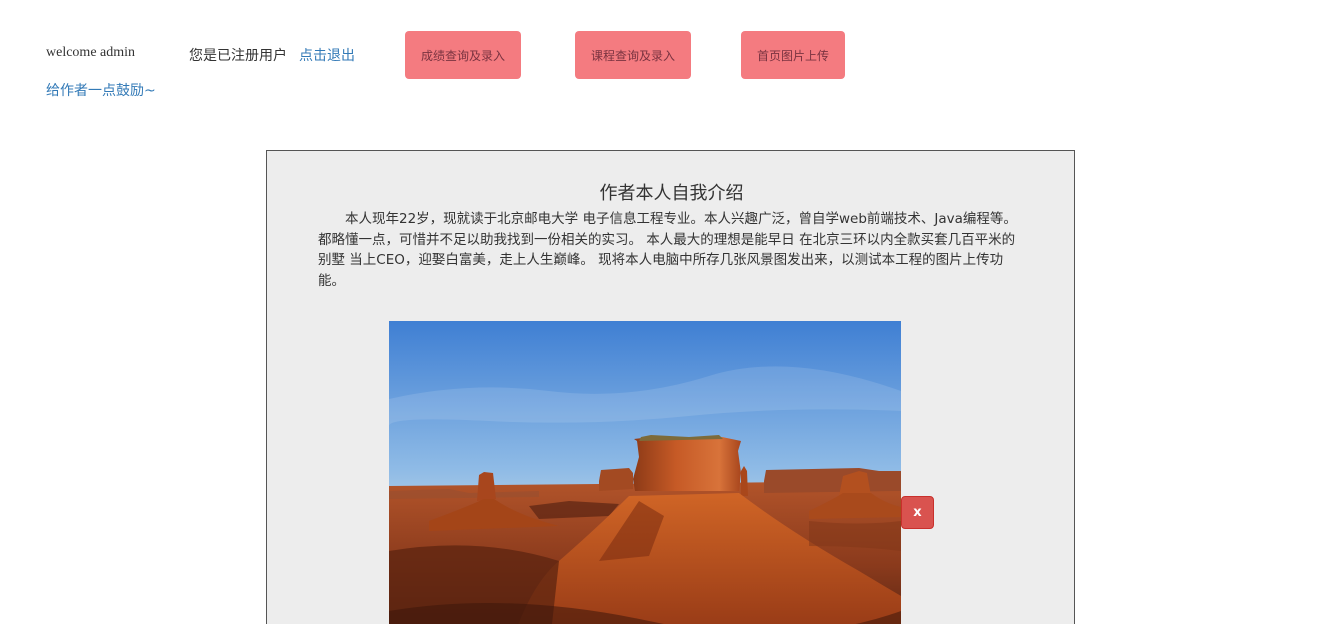 The height and width of the screenshot is (624, 1339). What do you see at coordinates (327, 55) in the screenshot?
I see `logout-link: 点击退出` at bounding box center [327, 55].